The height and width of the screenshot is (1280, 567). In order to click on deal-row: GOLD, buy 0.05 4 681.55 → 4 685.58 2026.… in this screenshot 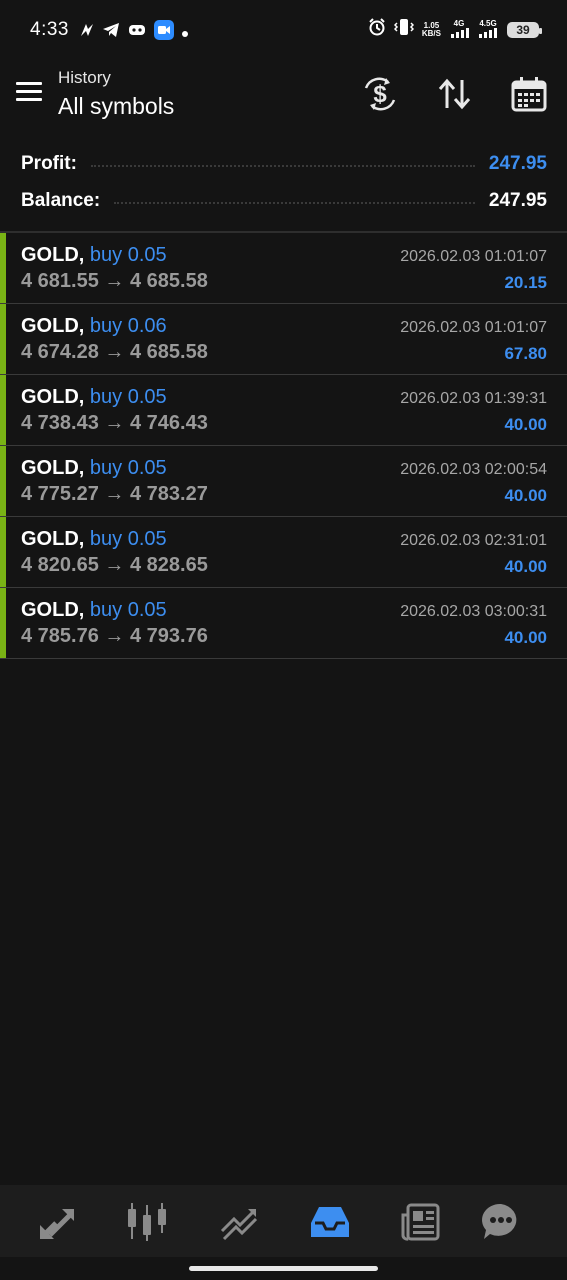, I will do `click(283, 268)`.